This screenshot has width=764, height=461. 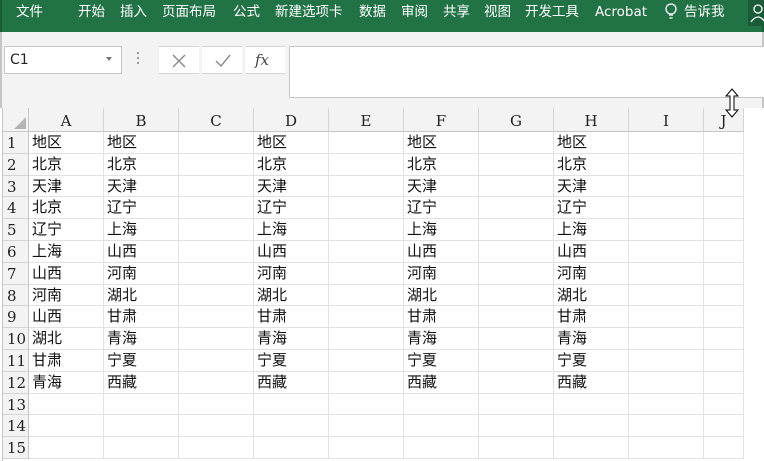 I want to click on cell-c8, so click(x=216, y=295).